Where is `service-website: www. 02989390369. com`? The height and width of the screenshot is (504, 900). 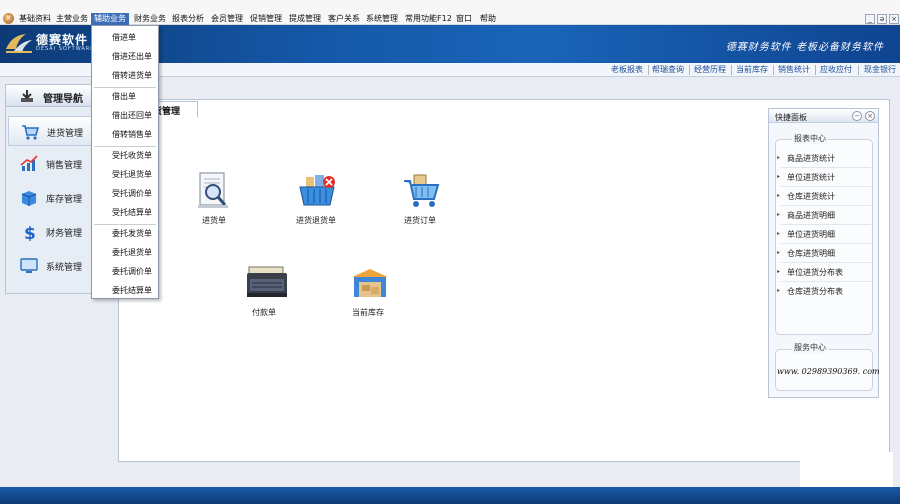
service-website: www. 02989390369. com is located at coordinates (828, 371).